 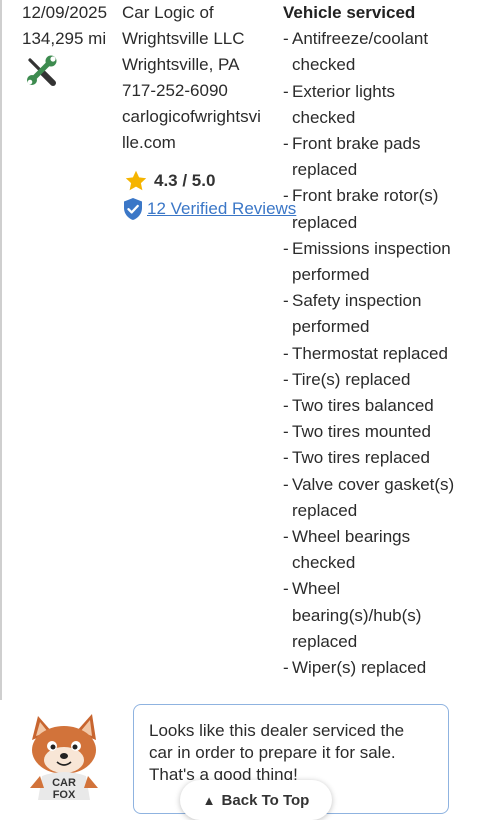 I want to click on service-item: - Wiper(s) replaced, so click(x=381, y=668).